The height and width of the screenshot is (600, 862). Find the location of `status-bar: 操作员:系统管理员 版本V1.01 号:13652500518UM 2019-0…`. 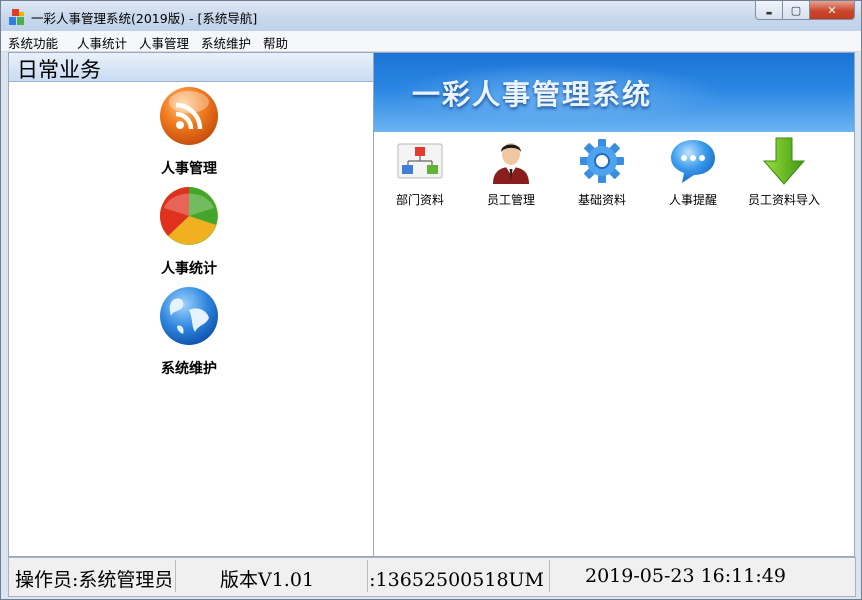

status-bar: 操作员:系统管理员 版本V1.01 号:13652500518UM 2019-0… is located at coordinates (432, 577).